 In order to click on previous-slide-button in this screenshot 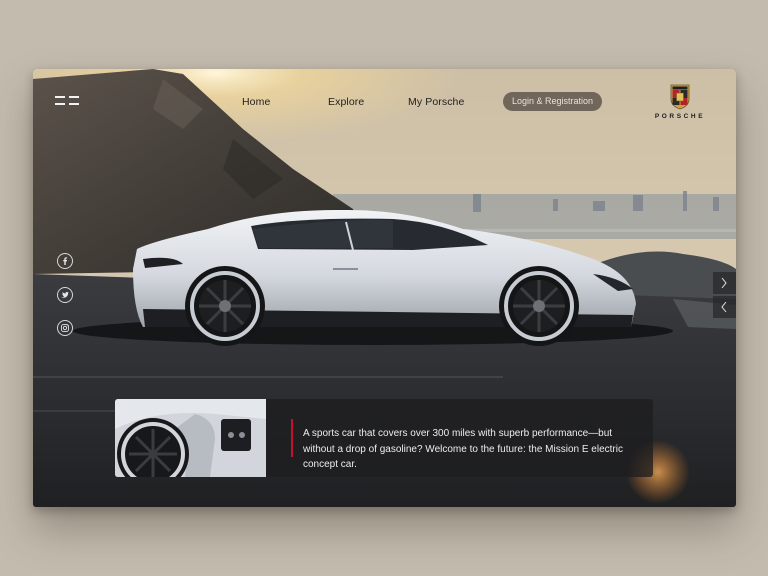, I will do `click(724, 307)`.